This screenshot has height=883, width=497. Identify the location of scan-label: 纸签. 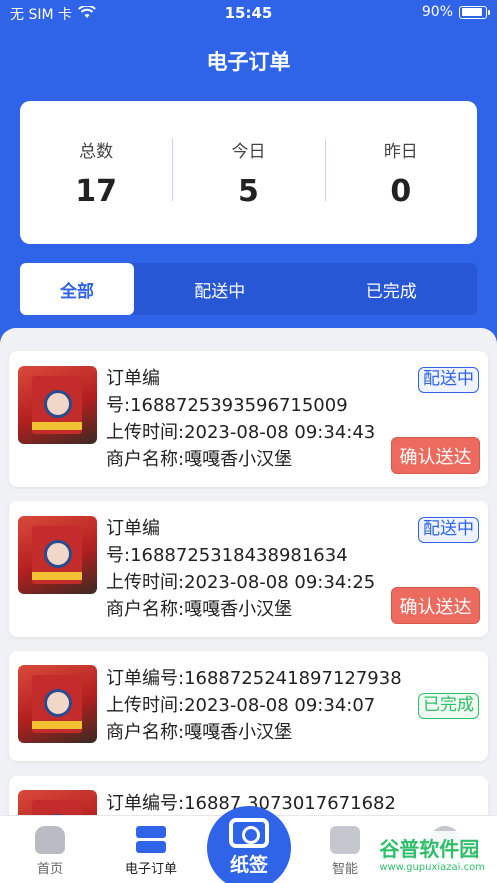
(248, 865).